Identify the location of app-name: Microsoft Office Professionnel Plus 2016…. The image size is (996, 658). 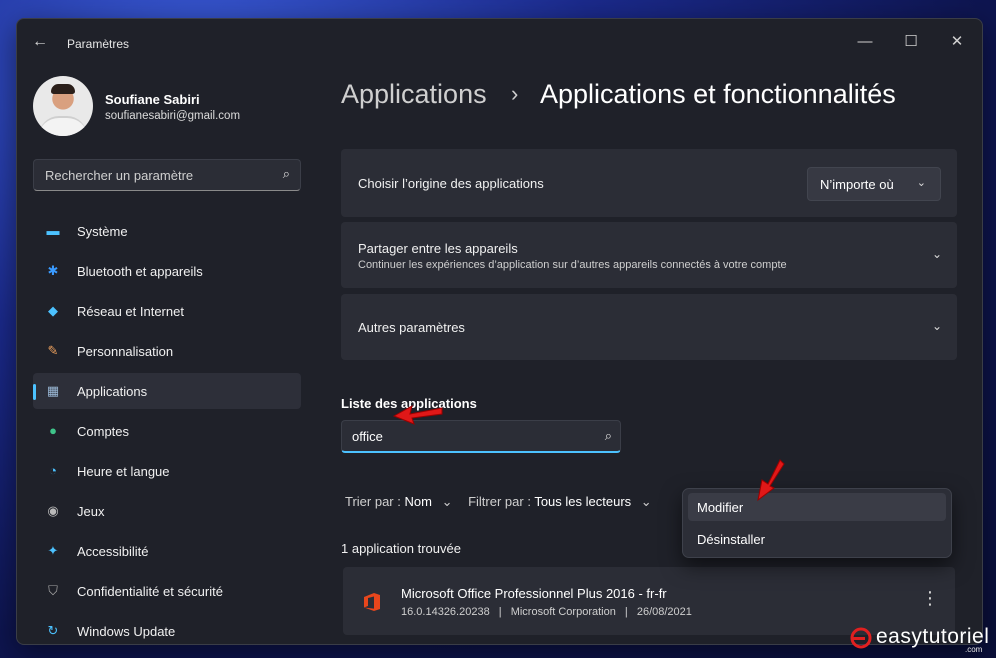
(534, 593).